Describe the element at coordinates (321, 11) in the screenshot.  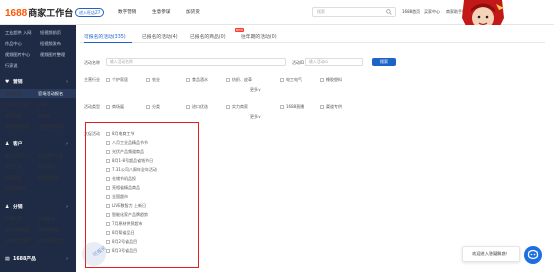
I see `search-placeholder: 搜索` at that location.